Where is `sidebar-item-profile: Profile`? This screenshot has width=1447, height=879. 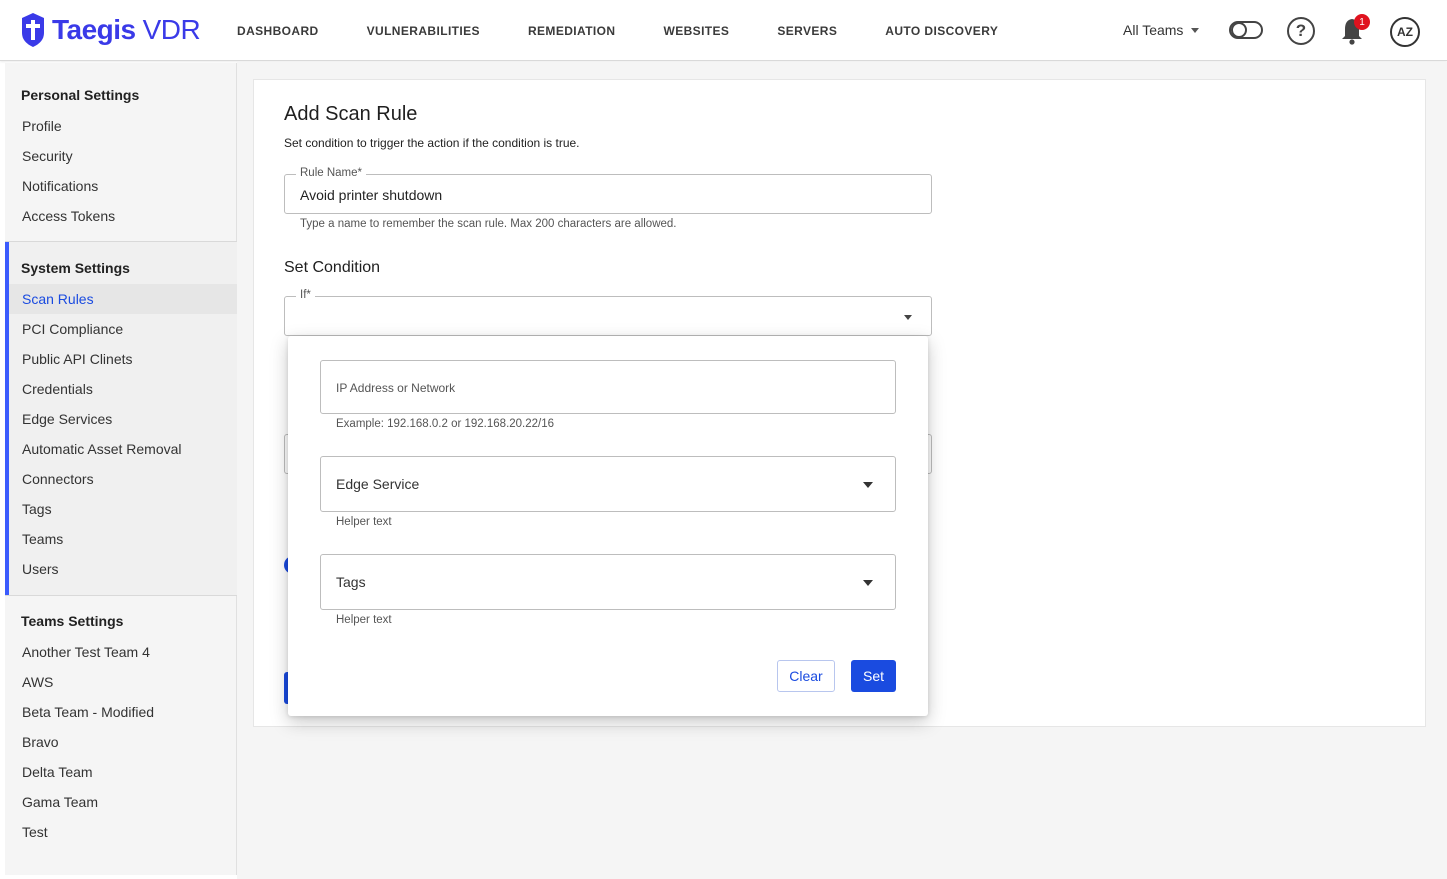 sidebar-item-profile: Profile is located at coordinates (121, 126).